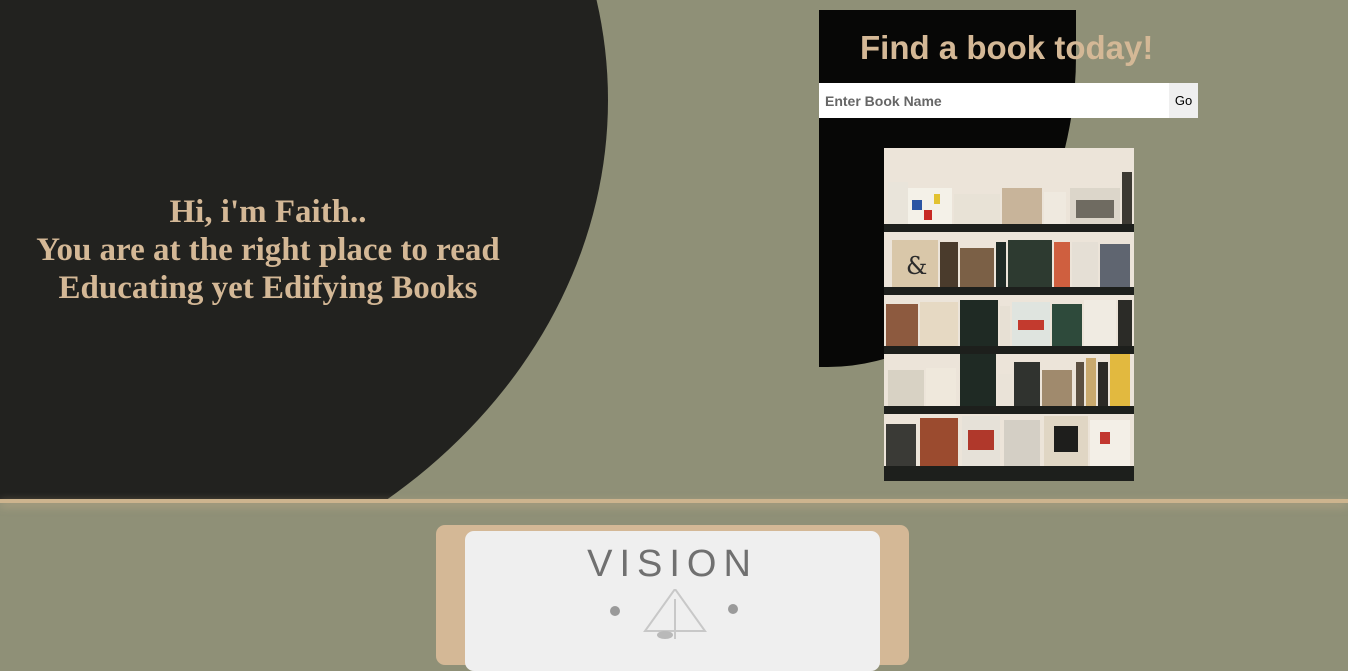 The image size is (1348, 671). I want to click on hero-line-2: You are at the right place to read, so click(268, 250).